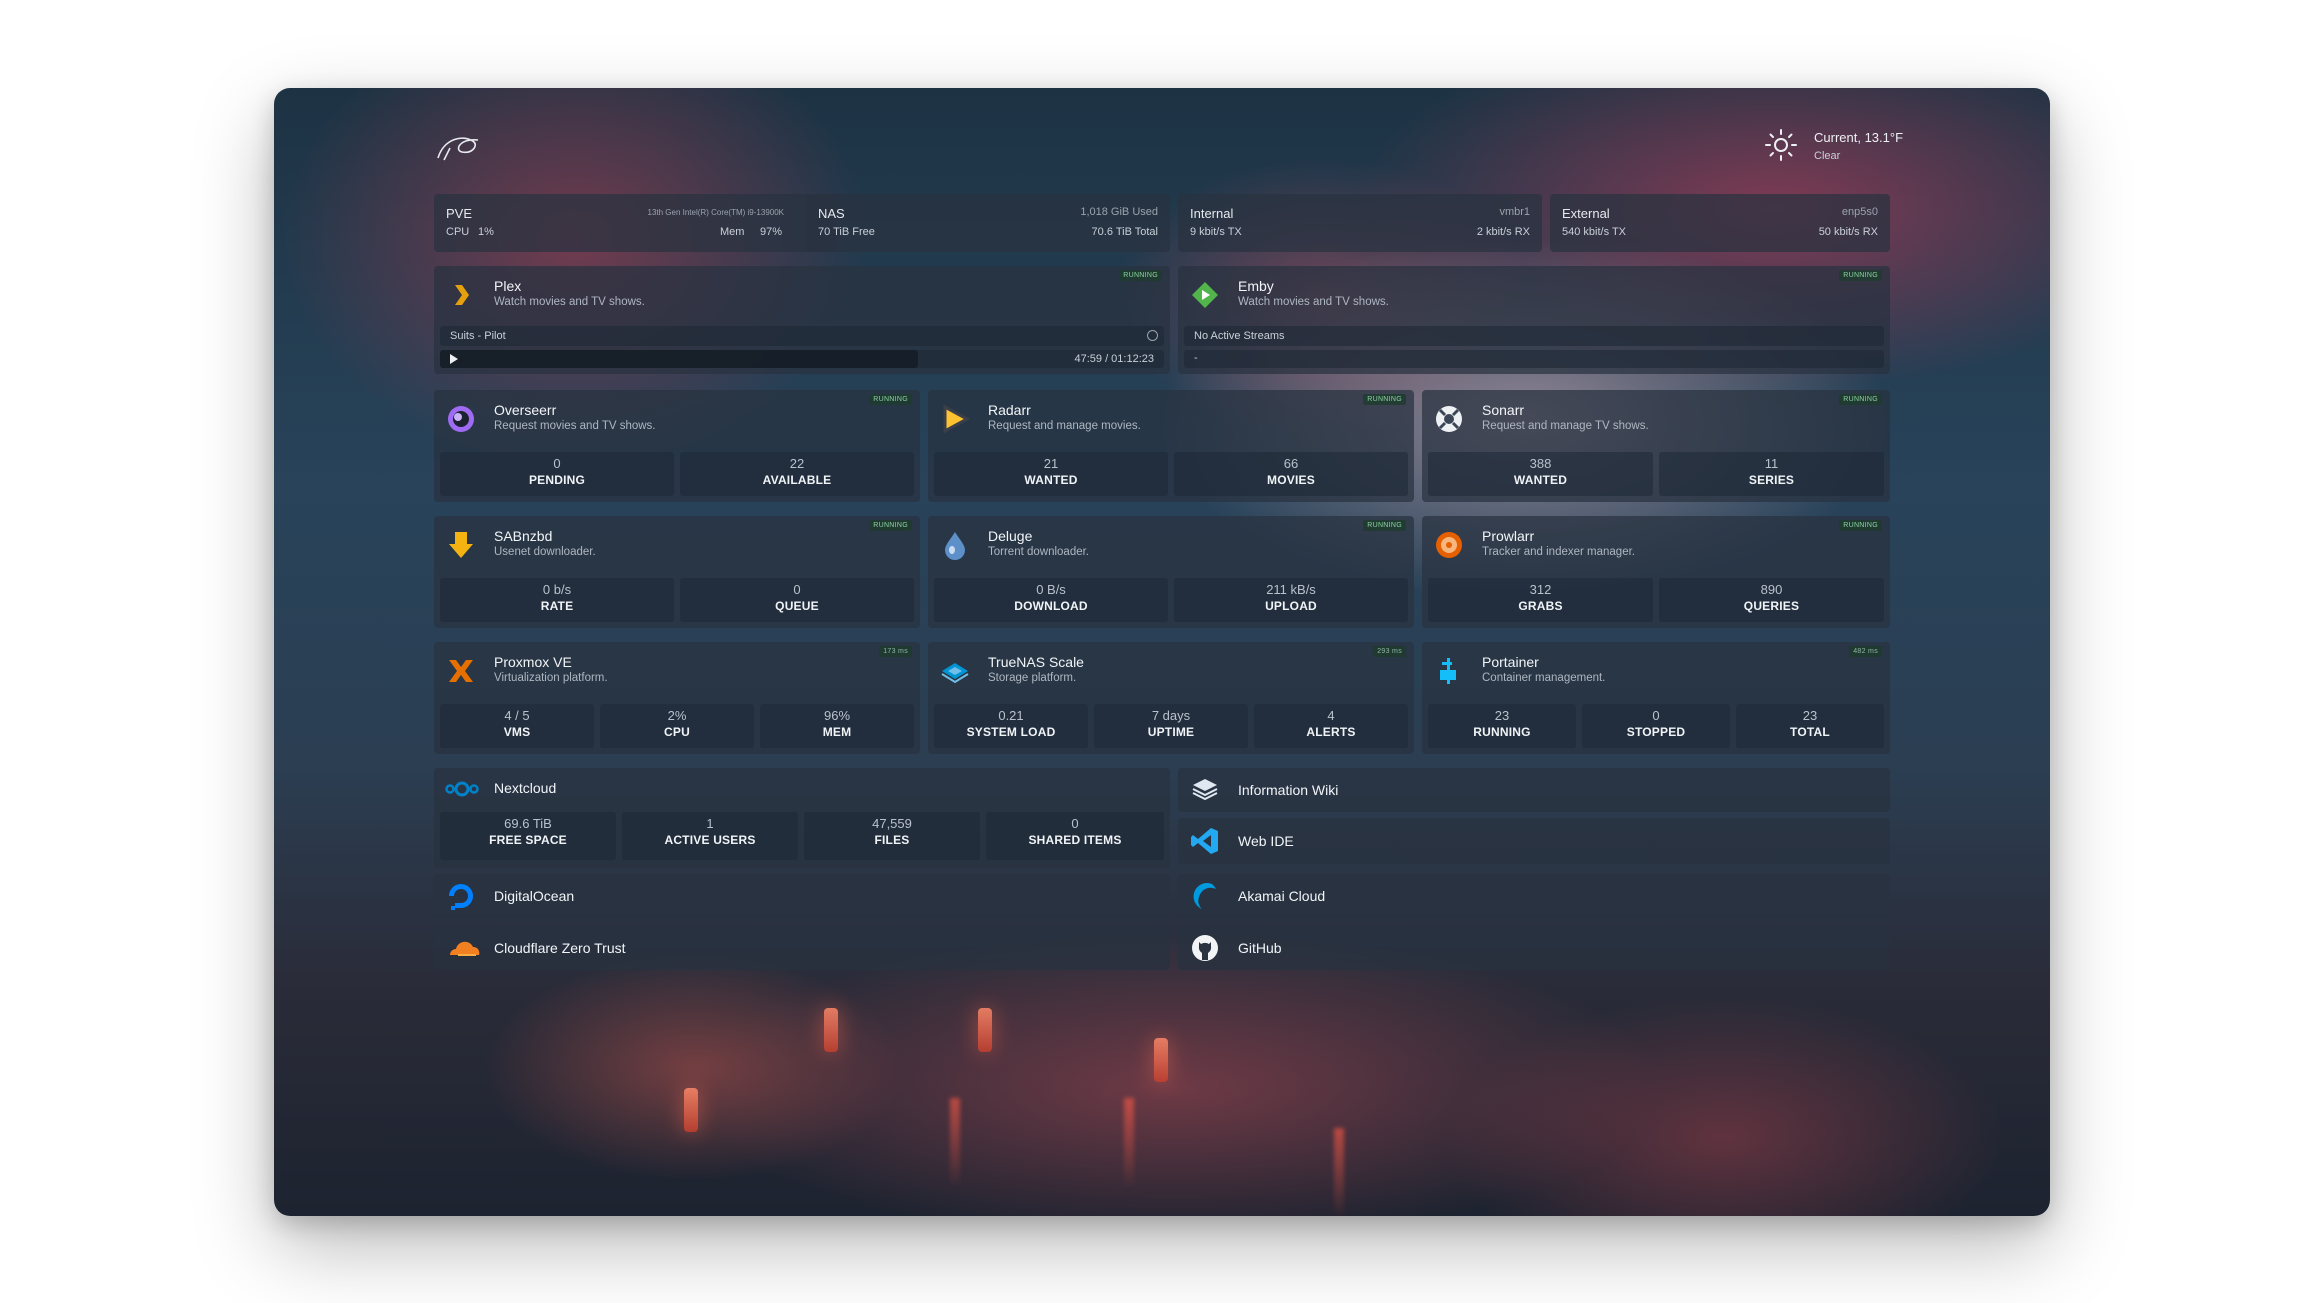  I want to click on bookmark-cloudflare: Cloudflare Zero Trust, so click(802, 948).